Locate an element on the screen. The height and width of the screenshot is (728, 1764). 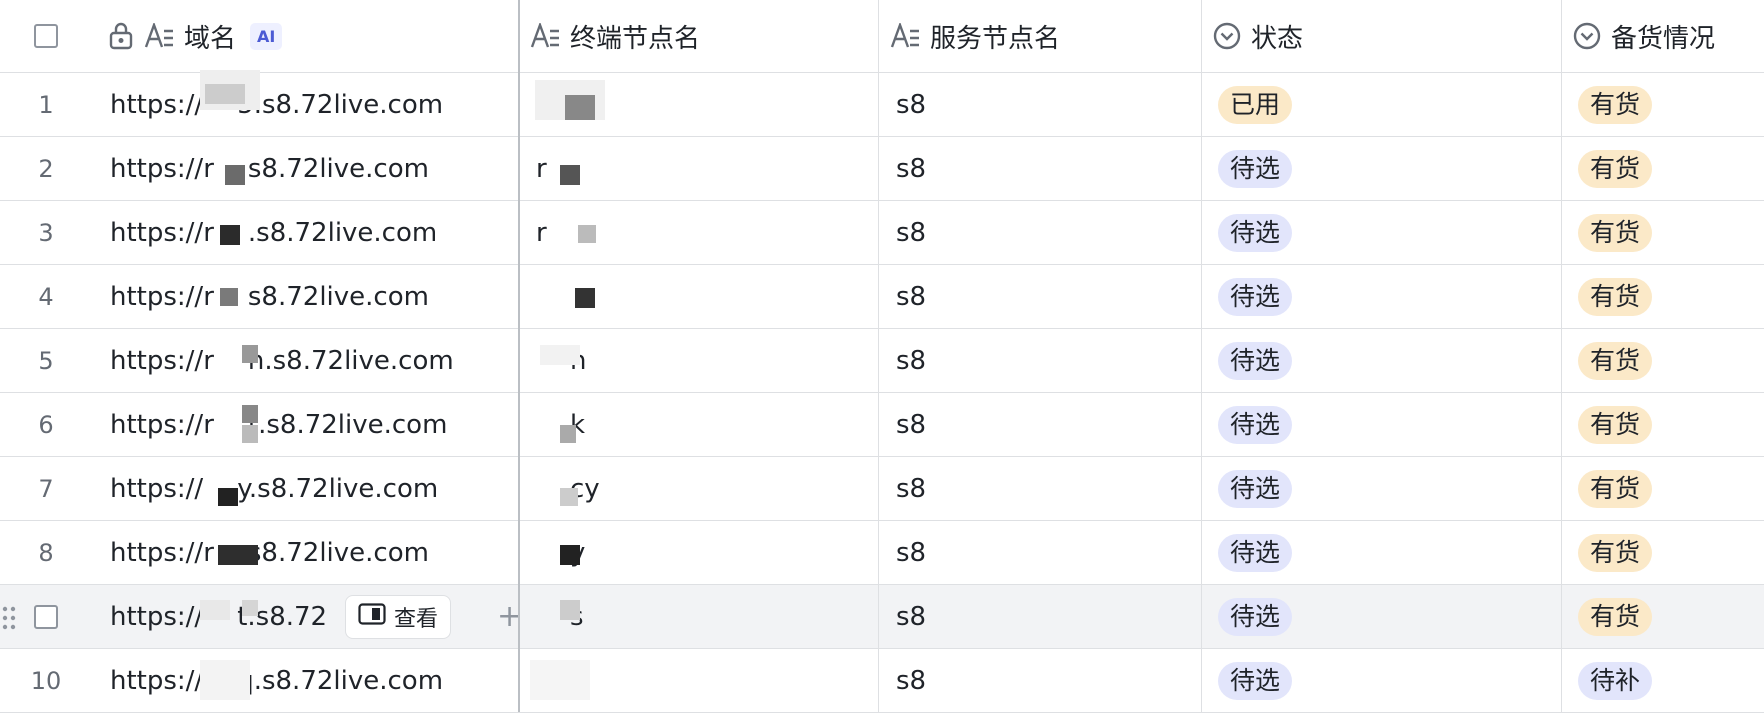
table-row: 1 https://5.s8.72live.com r s8 已用 有货 is located at coordinates (882, 105).